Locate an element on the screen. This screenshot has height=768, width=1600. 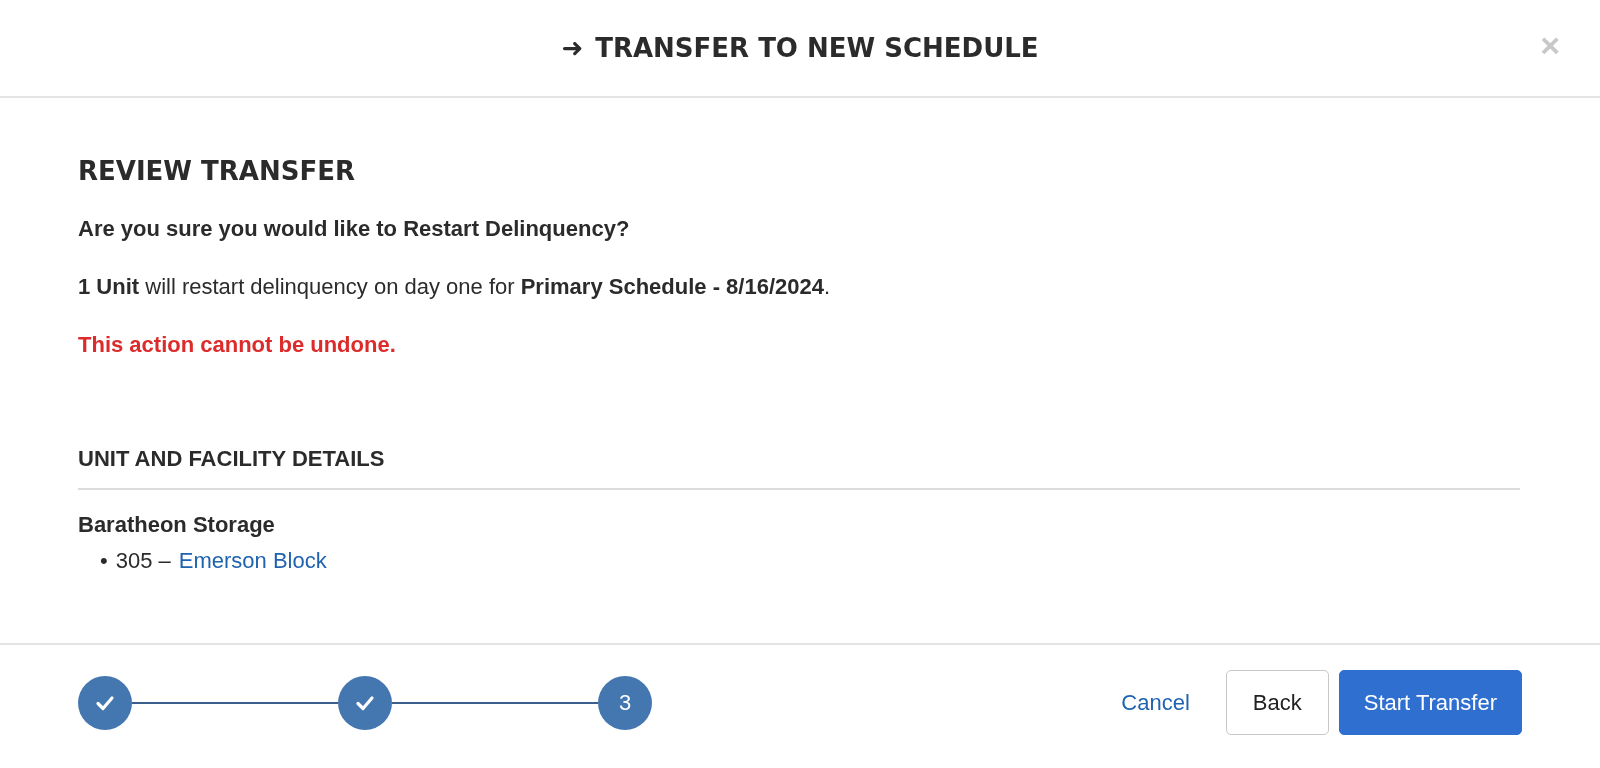
cancel-link: Cancel is located at coordinates (1155, 702).